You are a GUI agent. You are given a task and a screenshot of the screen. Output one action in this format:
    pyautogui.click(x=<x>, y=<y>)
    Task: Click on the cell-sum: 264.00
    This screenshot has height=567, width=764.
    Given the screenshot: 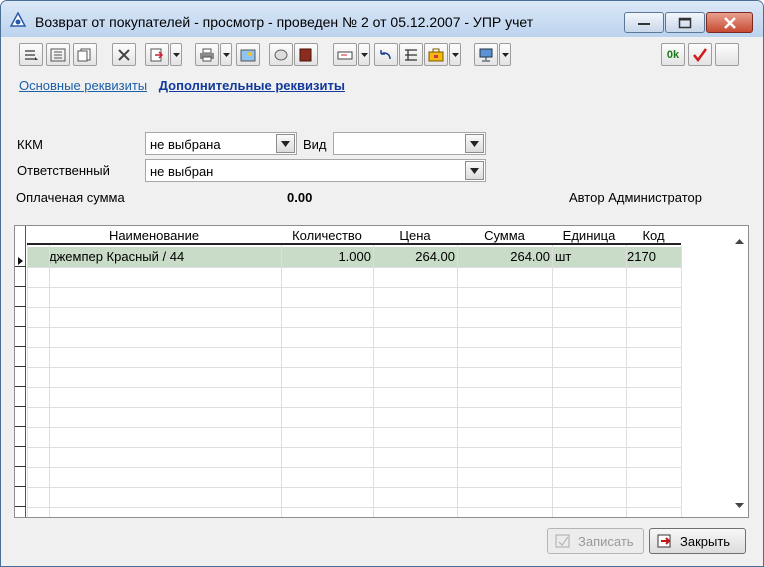 What is the action you would take?
    pyautogui.click(x=504, y=257)
    